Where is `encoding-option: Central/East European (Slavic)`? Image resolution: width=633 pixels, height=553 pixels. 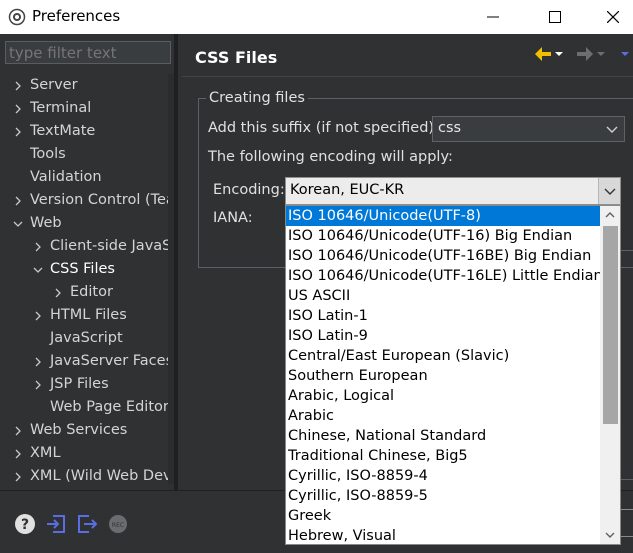
encoding-option: Central/East European (Slavic) is located at coordinates (443, 356).